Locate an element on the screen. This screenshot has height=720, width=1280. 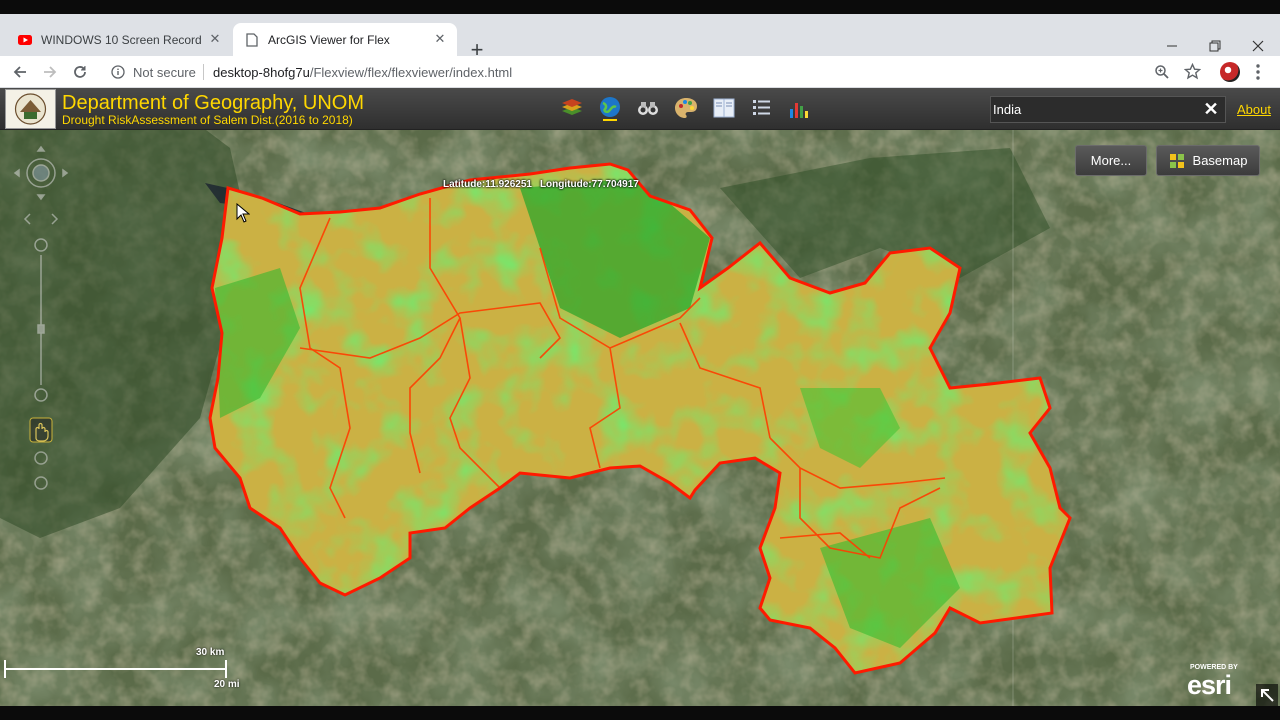
forward-icon is located at coordinates (50, 72).